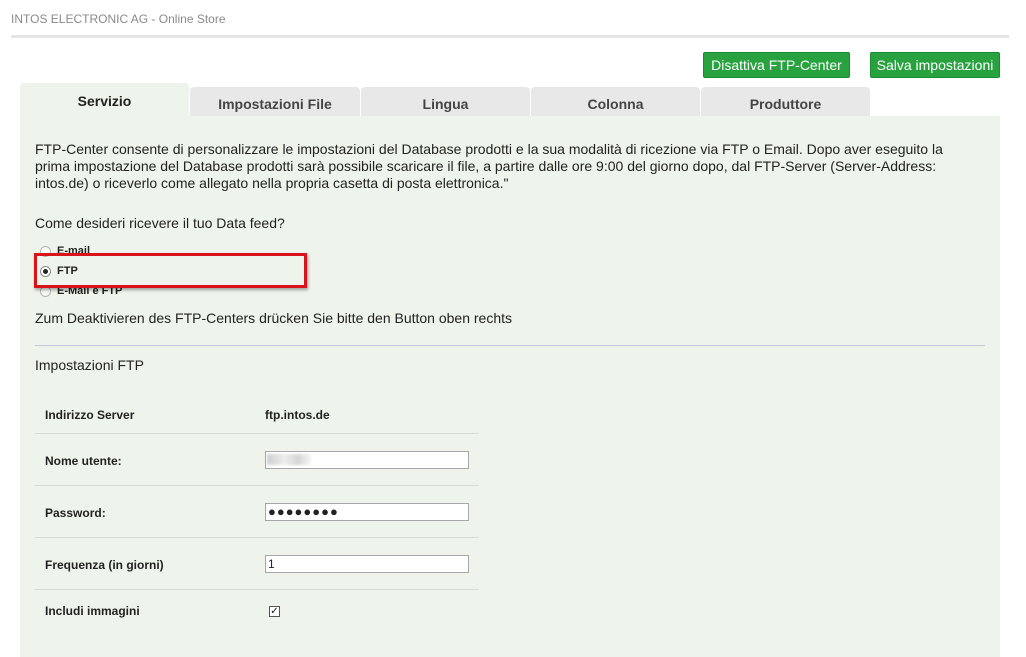 The image size is (1026, 657). I want to click on password-field: ●●●●●●●●, so click(367, 512).